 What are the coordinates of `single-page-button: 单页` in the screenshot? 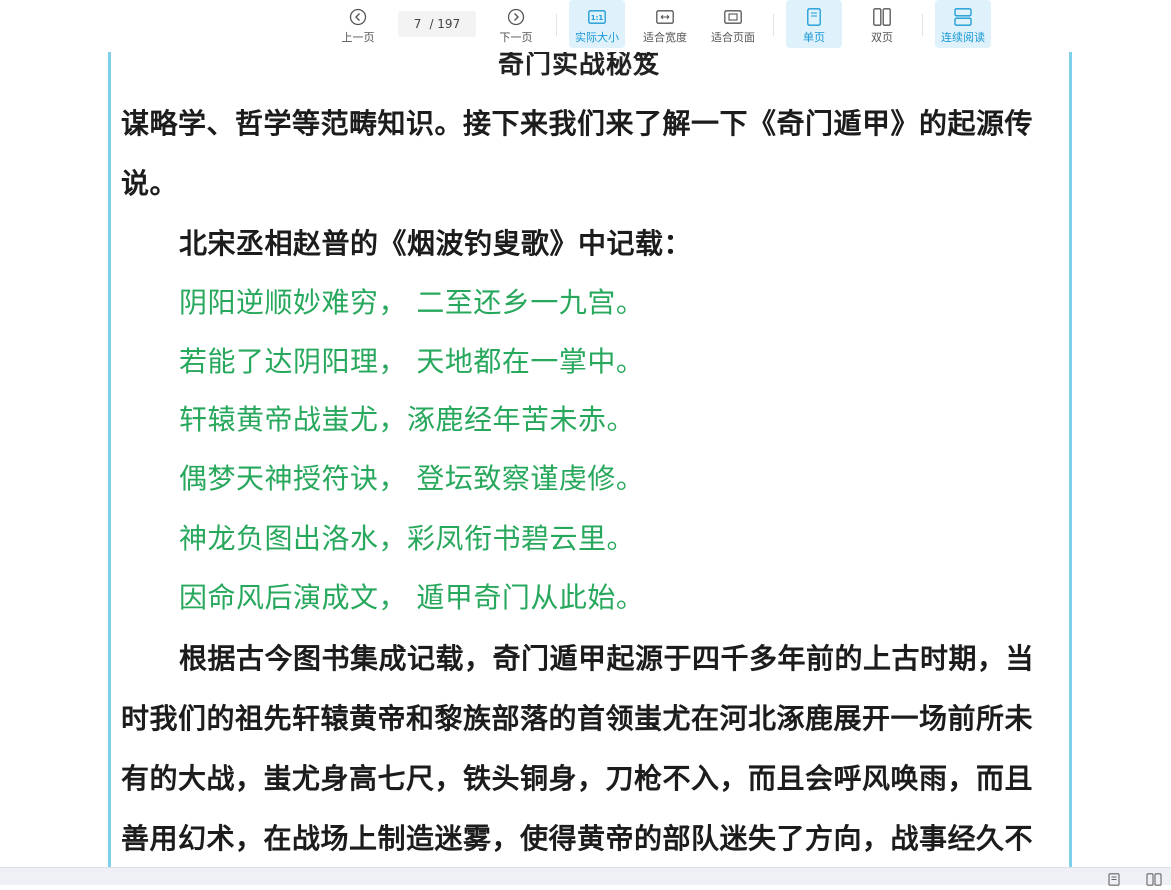 It's located at (814, 24).